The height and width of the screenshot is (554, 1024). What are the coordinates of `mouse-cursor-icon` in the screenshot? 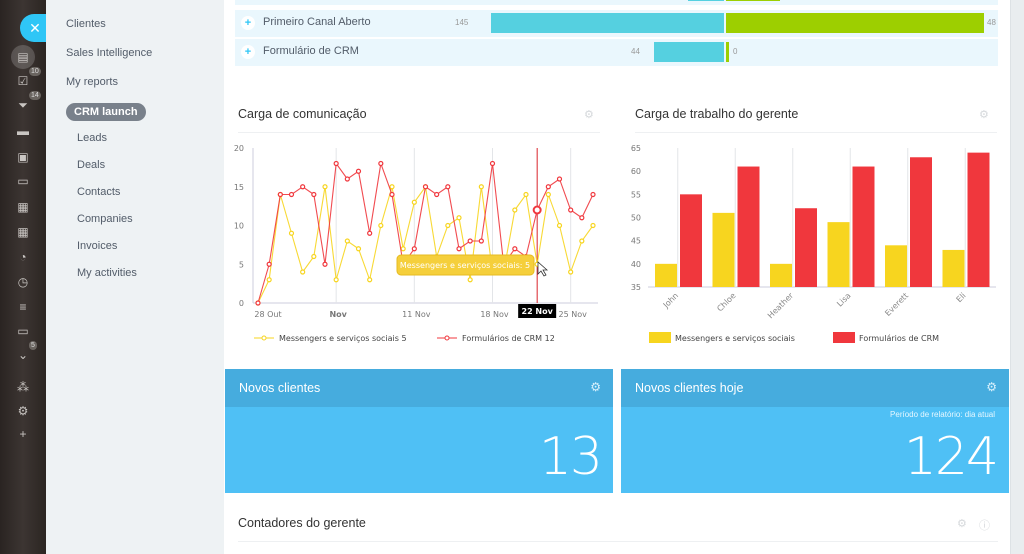 It's located at (543, 269).